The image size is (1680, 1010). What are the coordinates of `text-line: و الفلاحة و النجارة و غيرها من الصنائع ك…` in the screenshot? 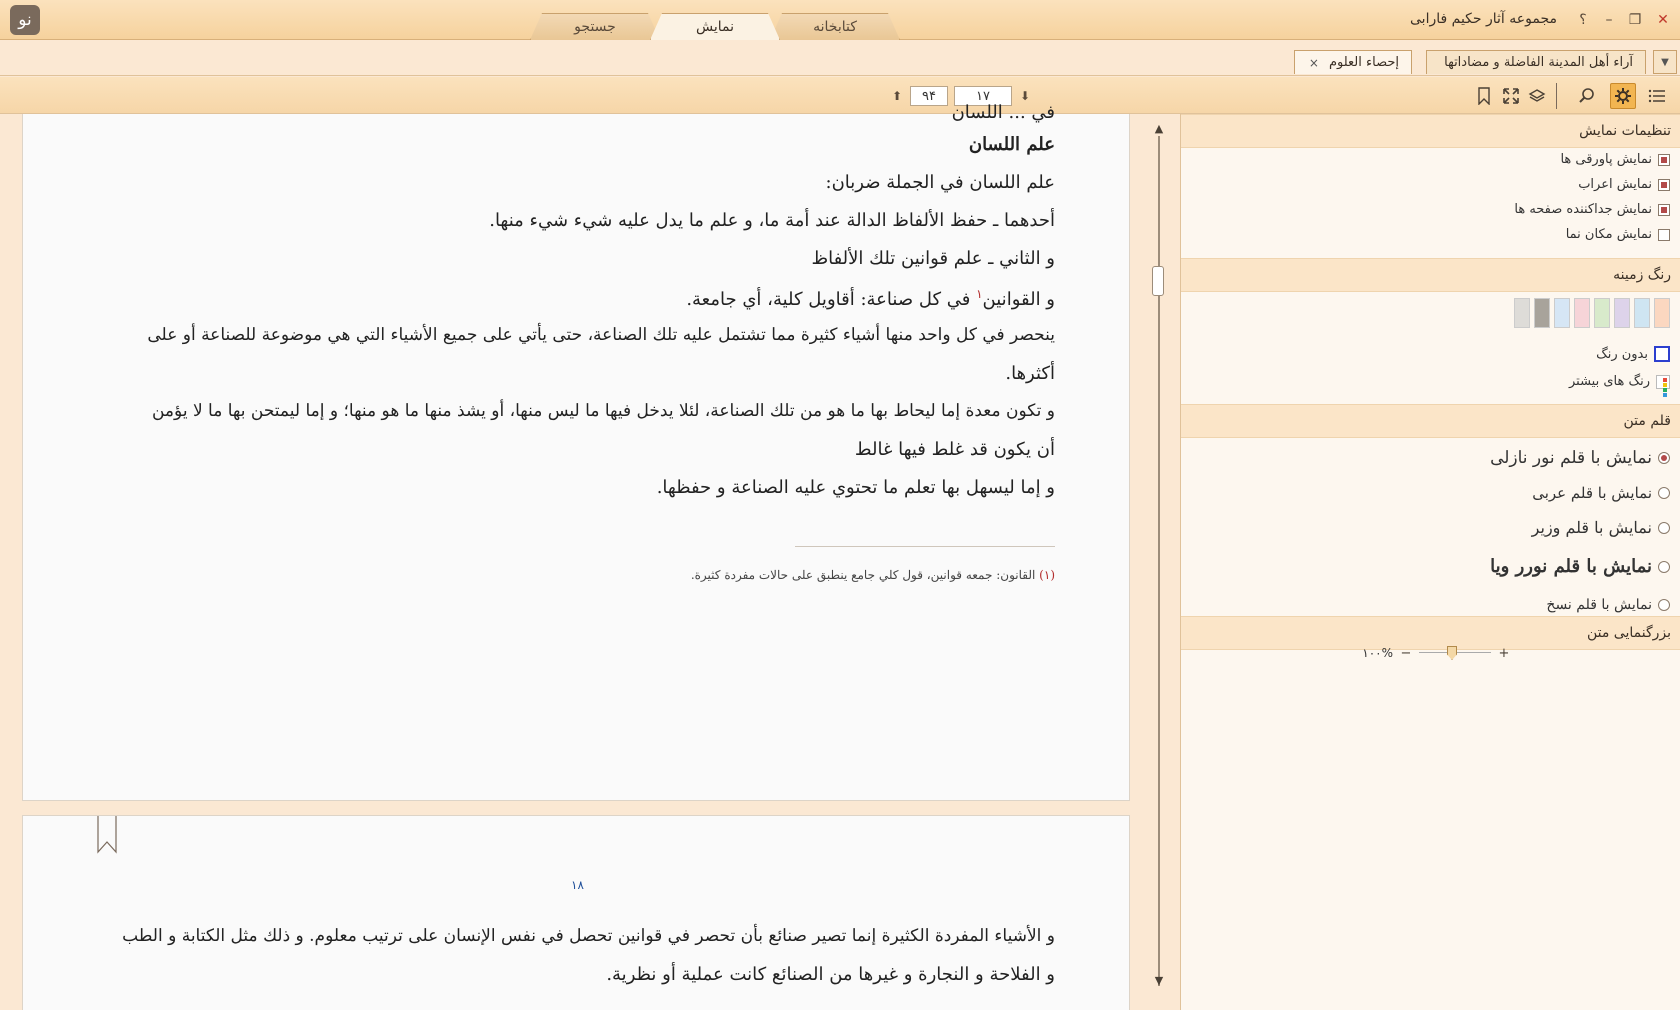 It's located at (830, 974).